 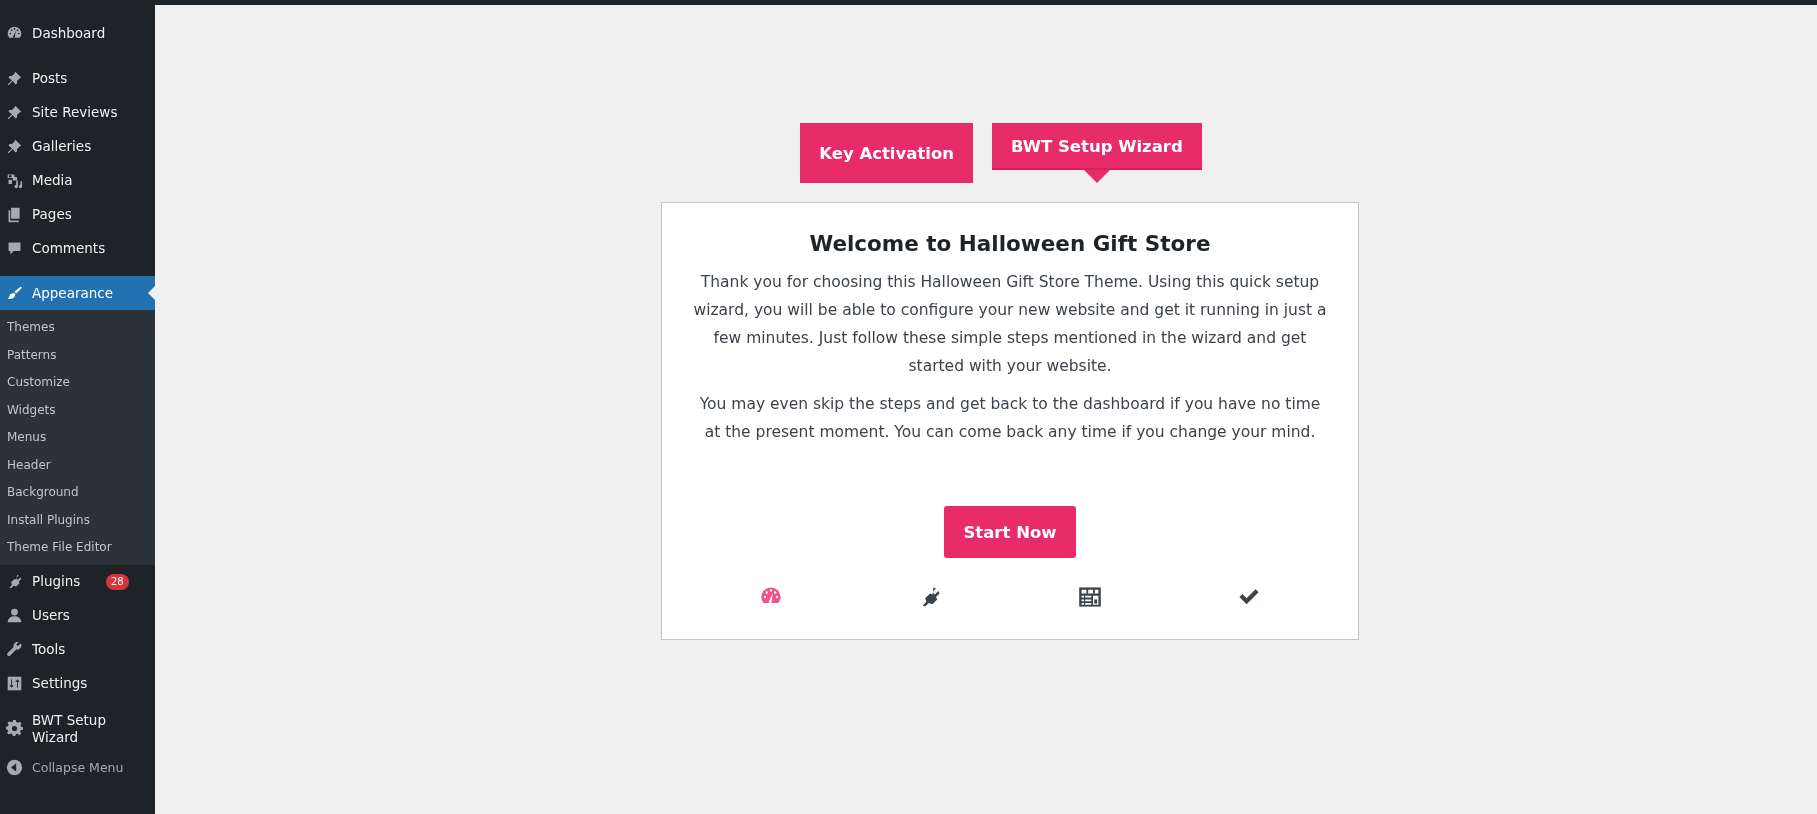 What do you see at coordinates (14, 683) in the screenshot?
I see `sliders-icon` at bounding box center [14, 683].